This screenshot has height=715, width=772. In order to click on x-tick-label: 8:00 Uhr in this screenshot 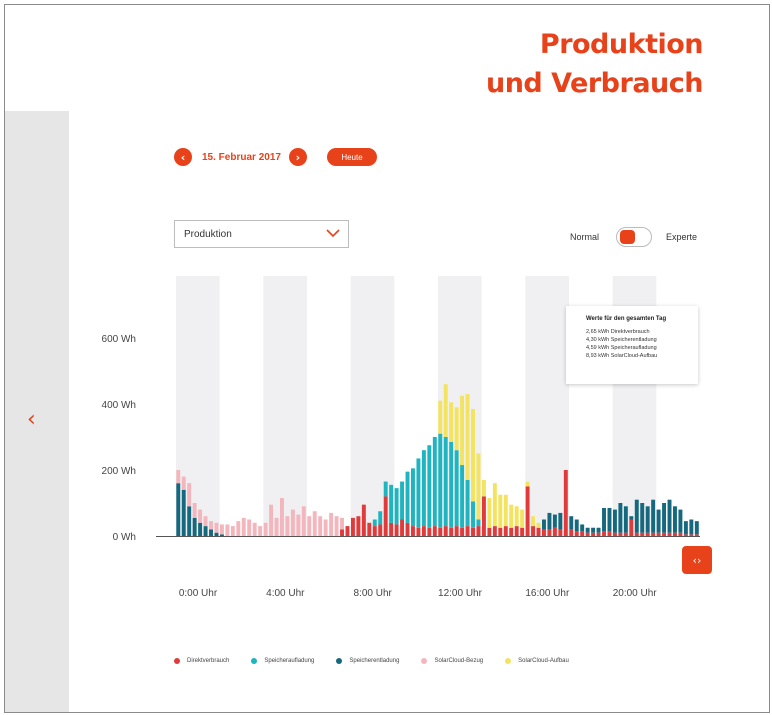, I will do `click(372, 593)`.